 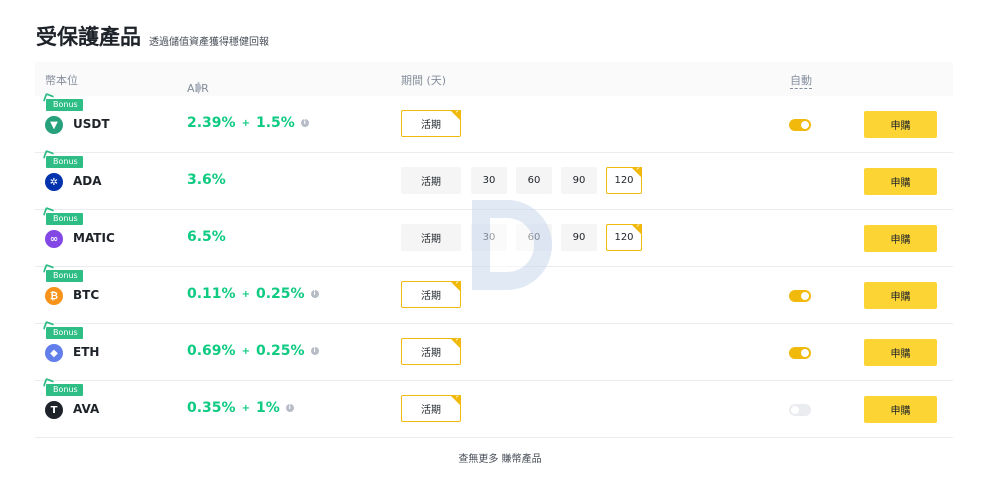 What do you see at coordinates (198, 88) in the screenshot?
I see `sort-icon: ▲ ▼` at bounding box center [198, 88].